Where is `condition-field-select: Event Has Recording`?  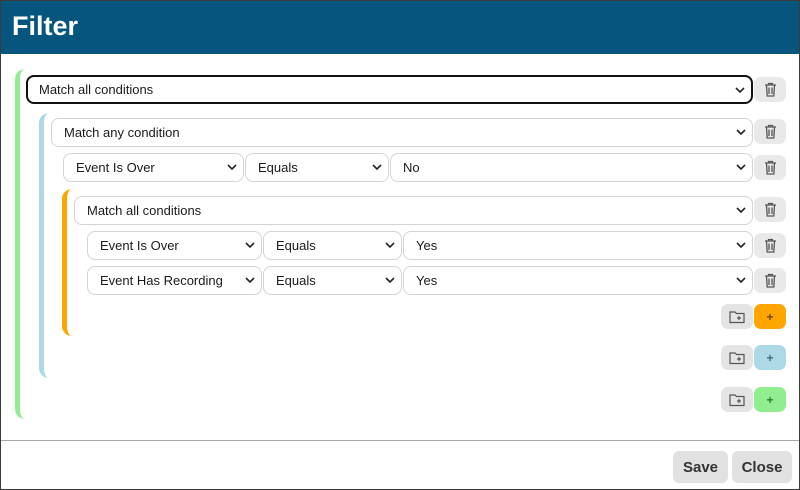
condition-field-select: Event Has Recording is located at coordinates (174, 280).